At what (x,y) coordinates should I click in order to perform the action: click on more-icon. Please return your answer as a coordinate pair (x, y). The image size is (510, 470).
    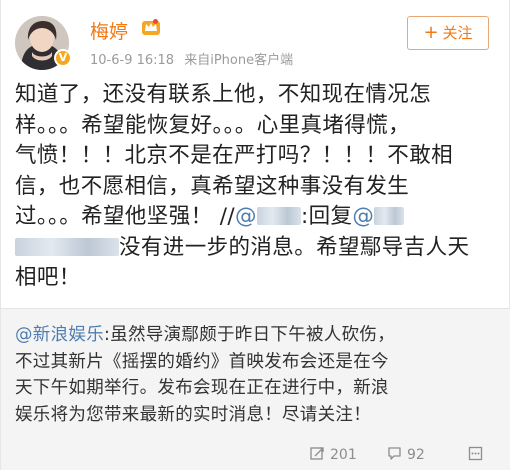
    Looking at the image, I should click on (475, 453).